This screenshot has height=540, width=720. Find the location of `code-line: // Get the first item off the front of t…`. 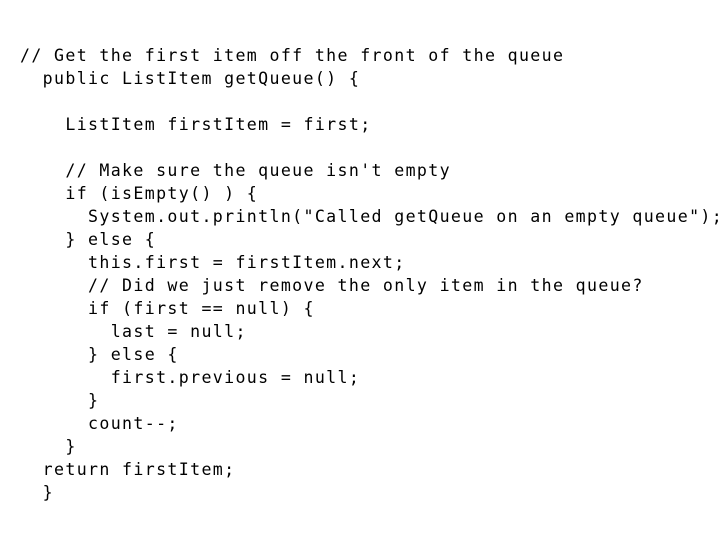

code-line: // Get the first item off the front of t… is located at coordinates (292, 55).